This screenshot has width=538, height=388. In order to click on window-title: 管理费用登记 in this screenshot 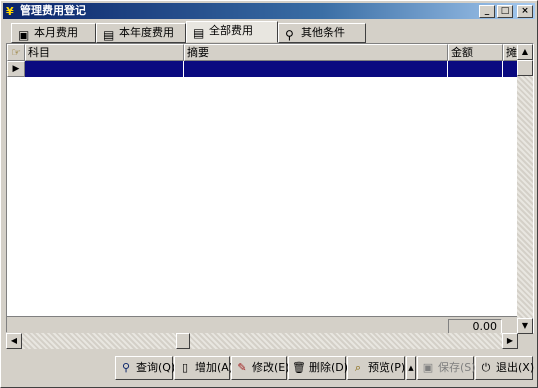, I will do `click(53, 10)`.